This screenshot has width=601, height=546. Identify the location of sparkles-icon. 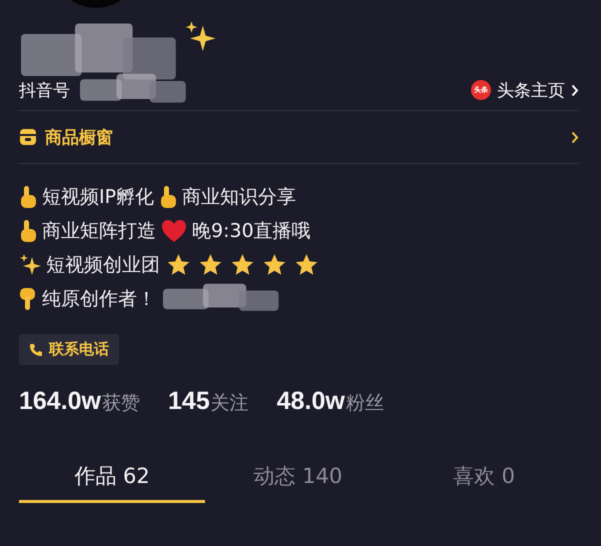
(30, 265).